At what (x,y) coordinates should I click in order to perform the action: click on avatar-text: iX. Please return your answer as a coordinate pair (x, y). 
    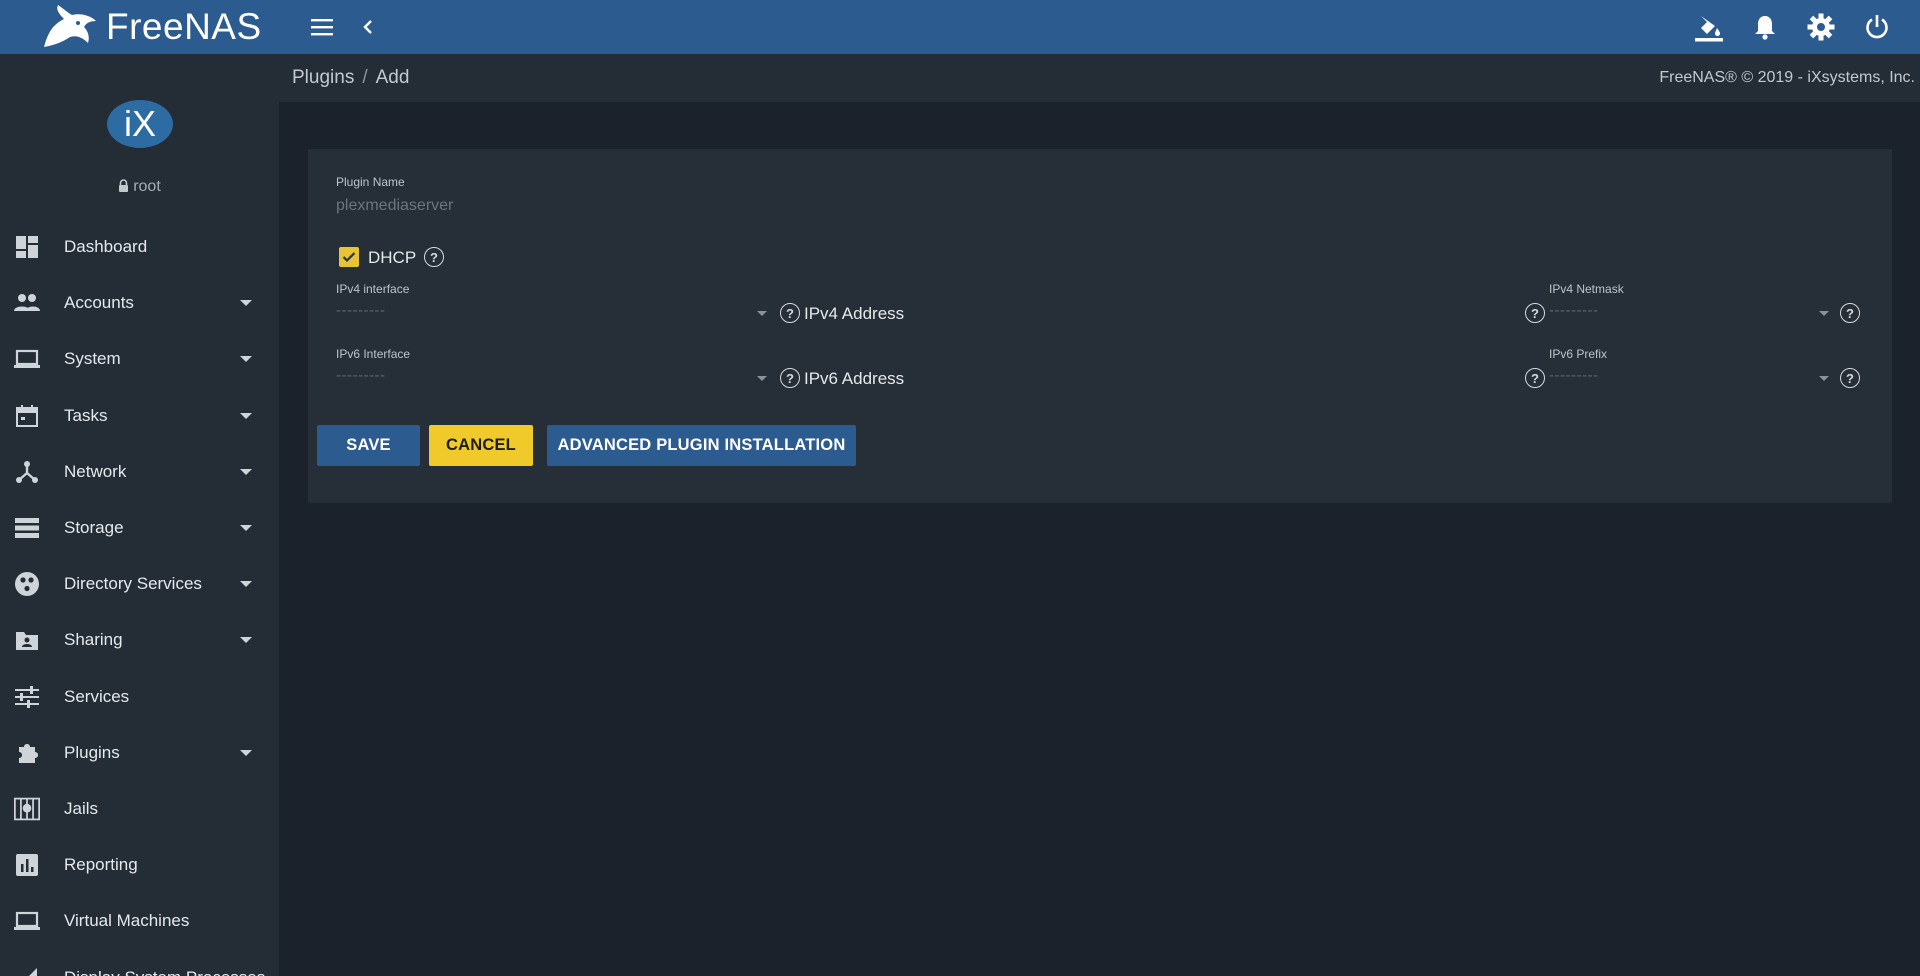
    Looking at the image, I should click on (139, 123).